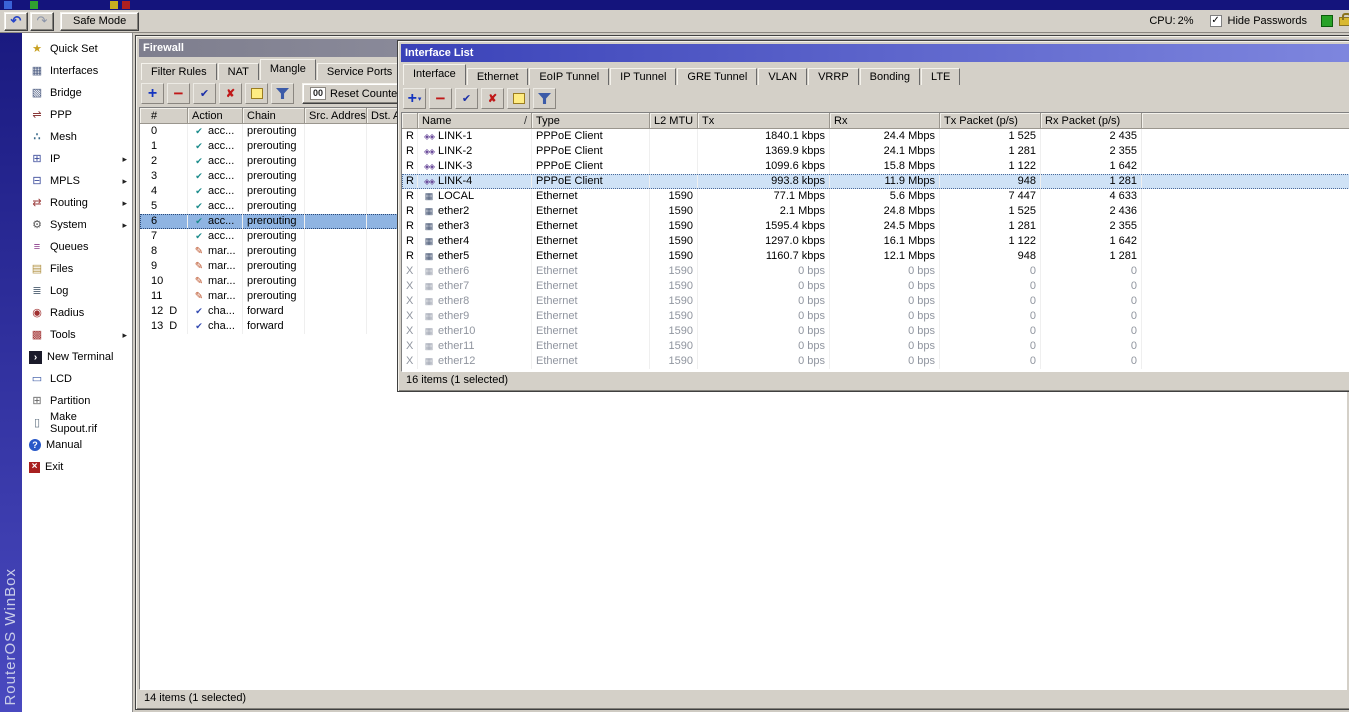  What do you see at coordinates (16, 21) in the screenshot?
I see `undo-button` at bounding box center [16, 21].